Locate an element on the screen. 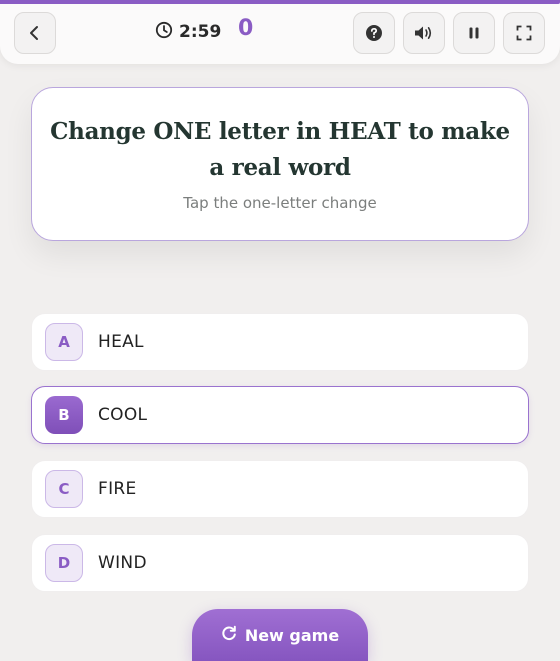 This screenshot has height=661, width=560. sound-button is located at coordinates (424, 33).